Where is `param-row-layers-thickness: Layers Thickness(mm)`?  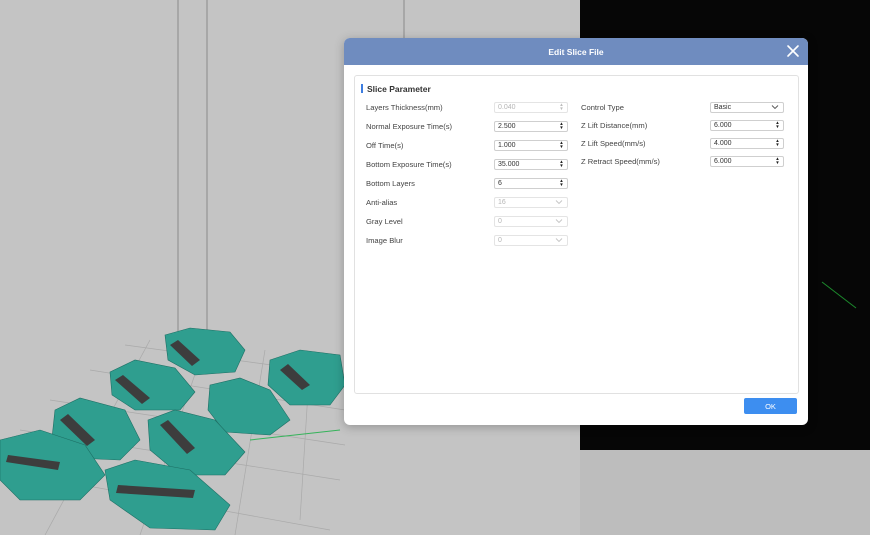 param-row-layers-thickness: Layers Thickness(mm) is located at coordinates (404, 107).